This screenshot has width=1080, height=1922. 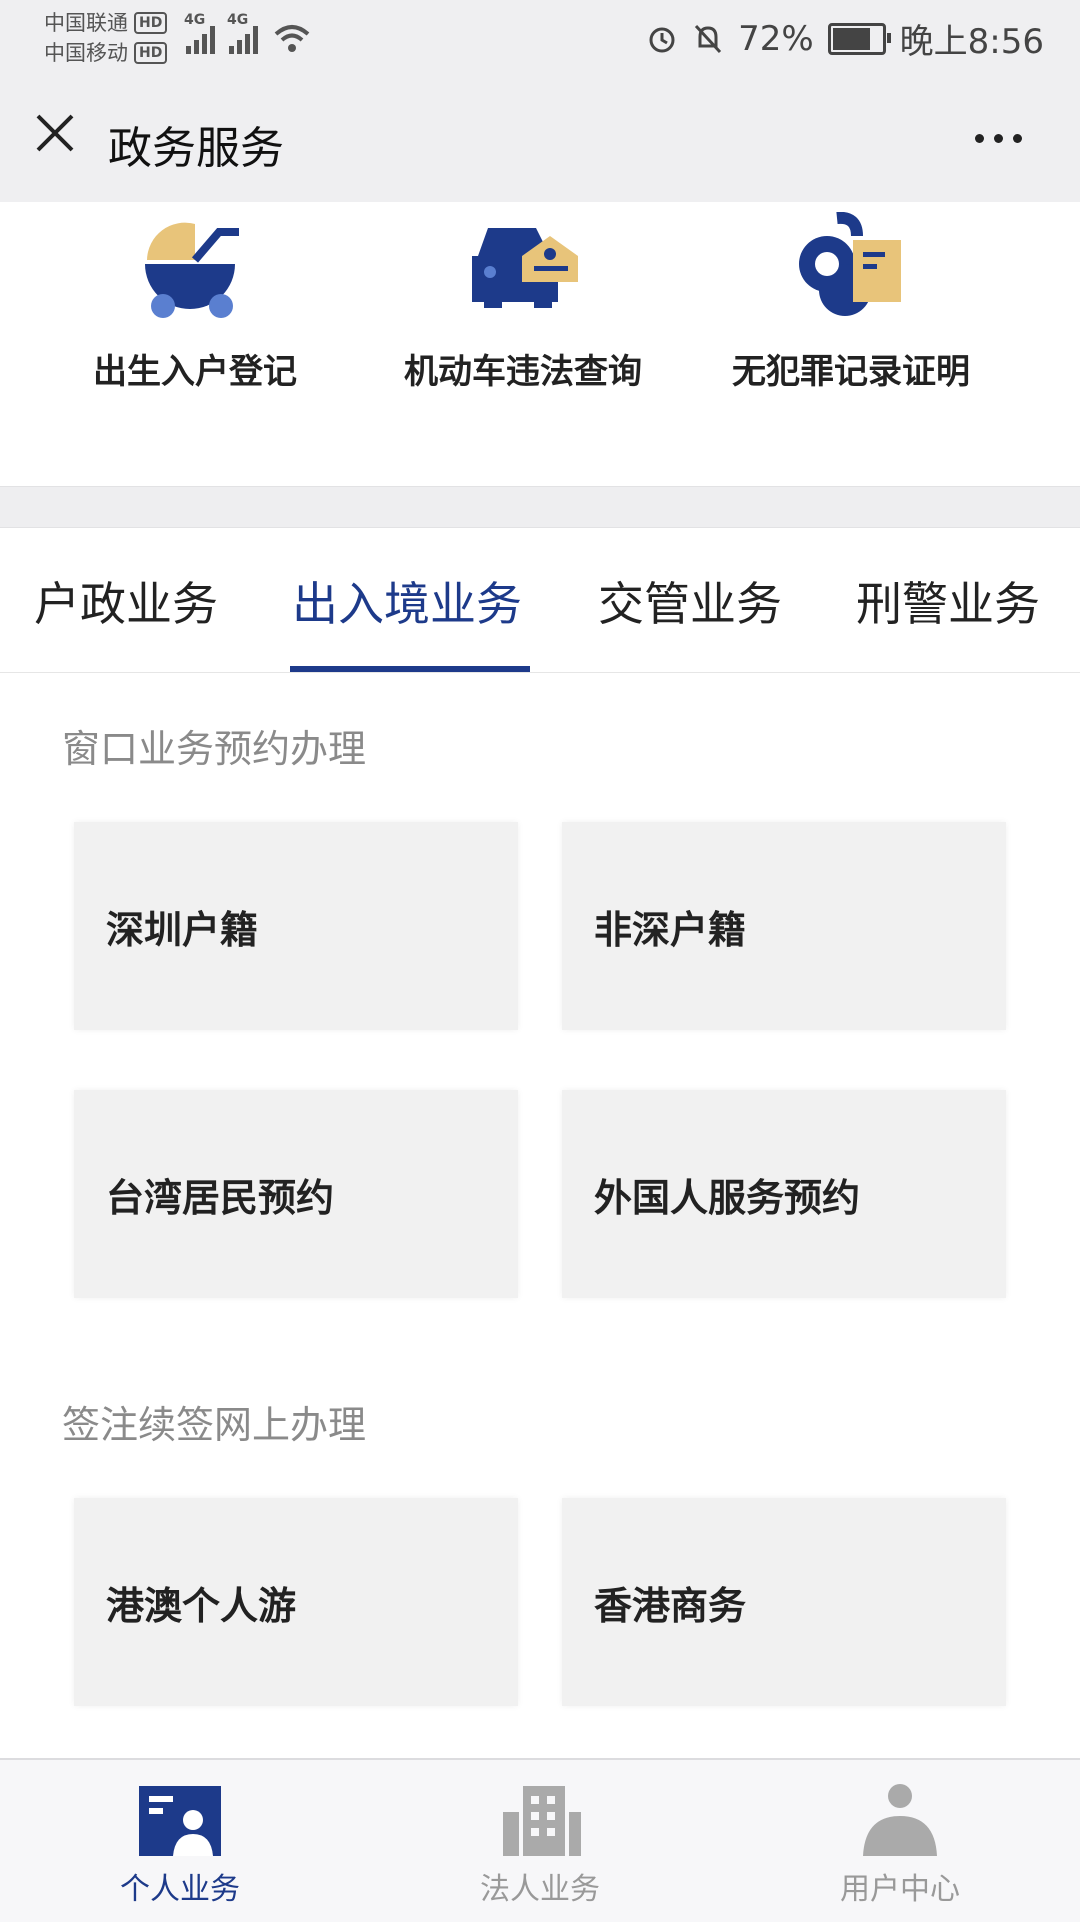 I want to click on title-bar: 政务服务, so click(x=540, y=142).